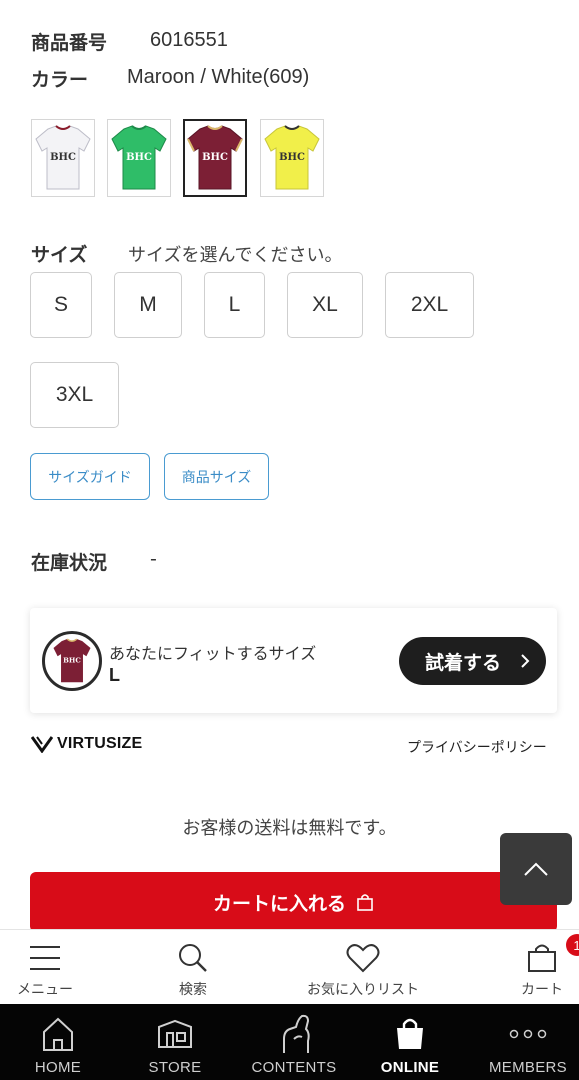 The width and height of the screenshot is (579, 1080). Describe the element at coordinates (235, 255) in the screenshot. I see `size-prompt: サイズを選んでください。` at that location.